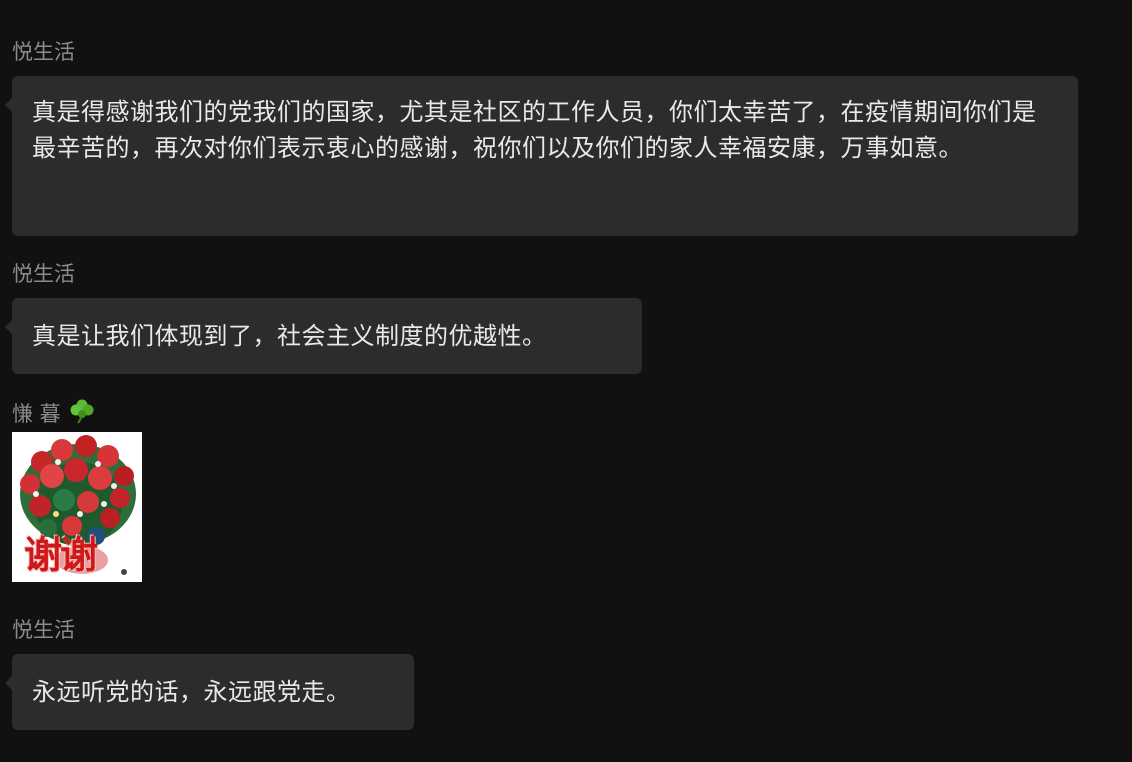 The width and height of the screenshot is (1132, 762). Describe the element at coordinates (82, 414) in the screenshot. I see `four-leaf-clover-icon` at that location.